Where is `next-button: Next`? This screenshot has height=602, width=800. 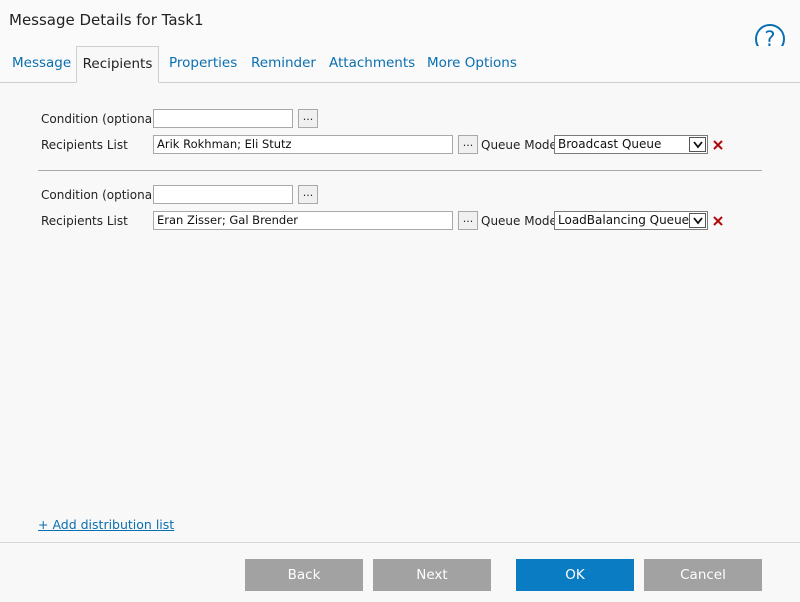 next-button: Next is located at coordinates (432, 575).